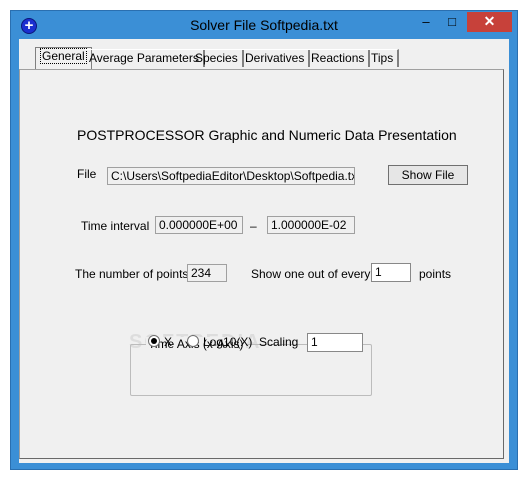 The width and height of the screenshot is (532, 485). What do you see at coordinates (311, 274) in the screenshot?
I see `show-one-out-of-every-label: Show one out of every` at bounding box center [311, 274].